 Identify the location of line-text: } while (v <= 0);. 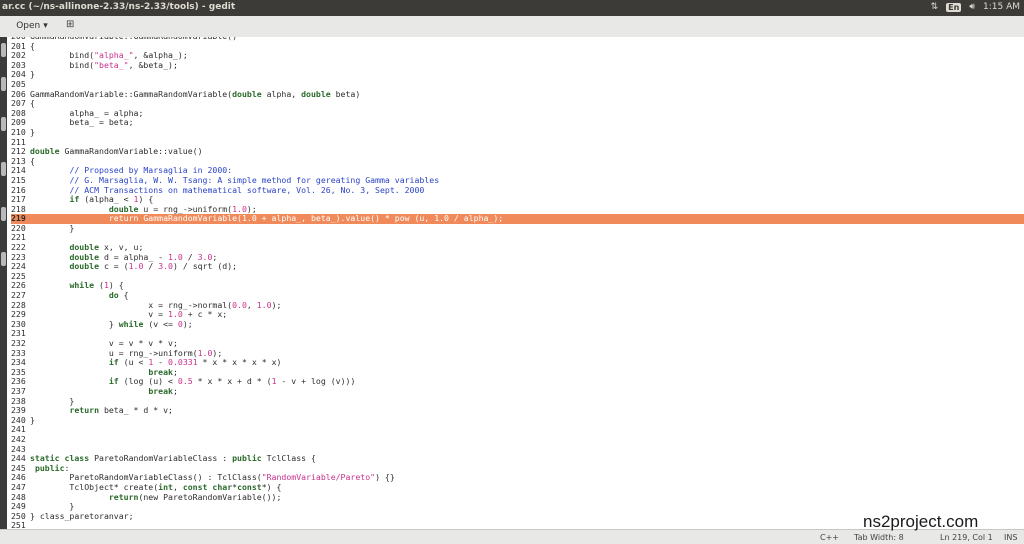
(111, 323).